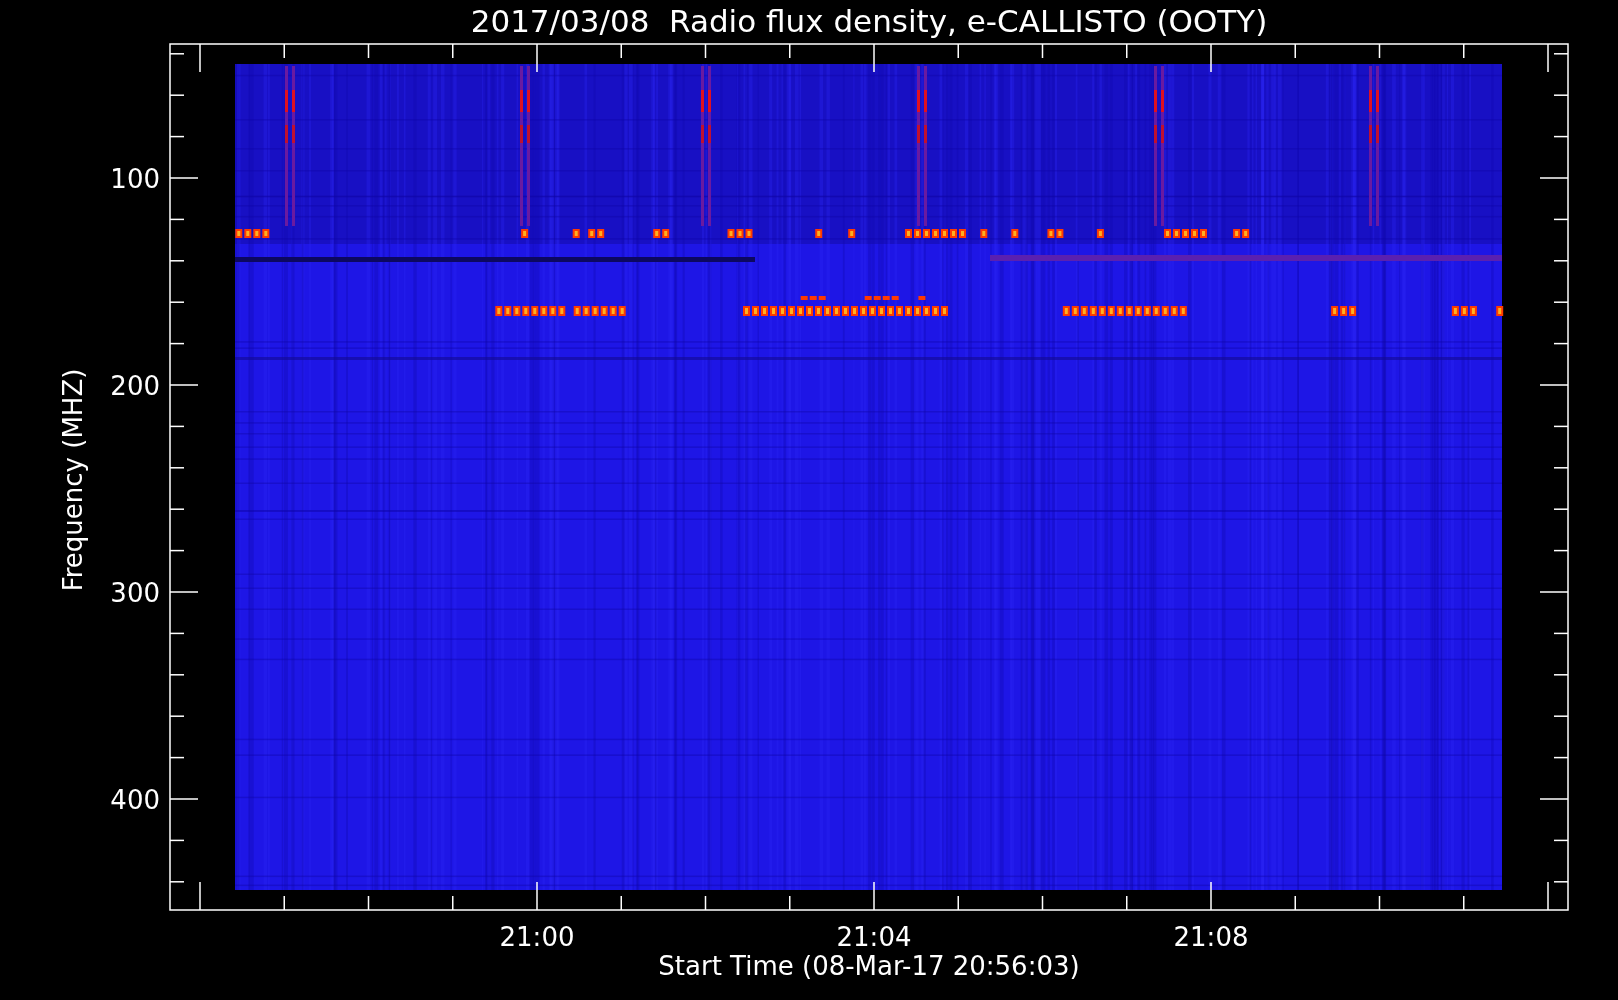 The width and height of the screenshot is (1618, 1000). I want to click on tick-label: 21:00, so click(537, 937).